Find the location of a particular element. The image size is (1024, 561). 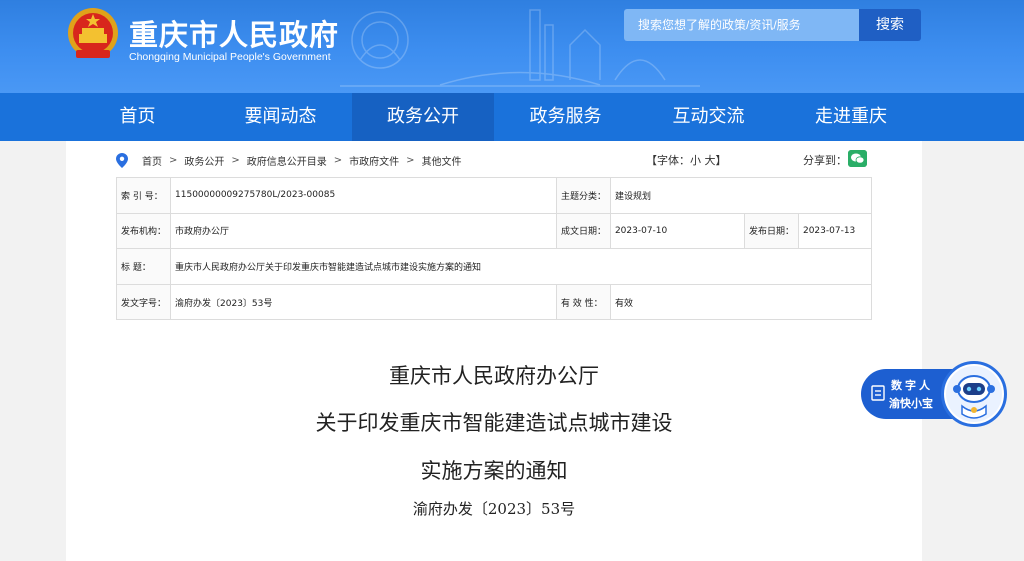

doc-number-label: 发文字号： is located at coordinates (143, 302).